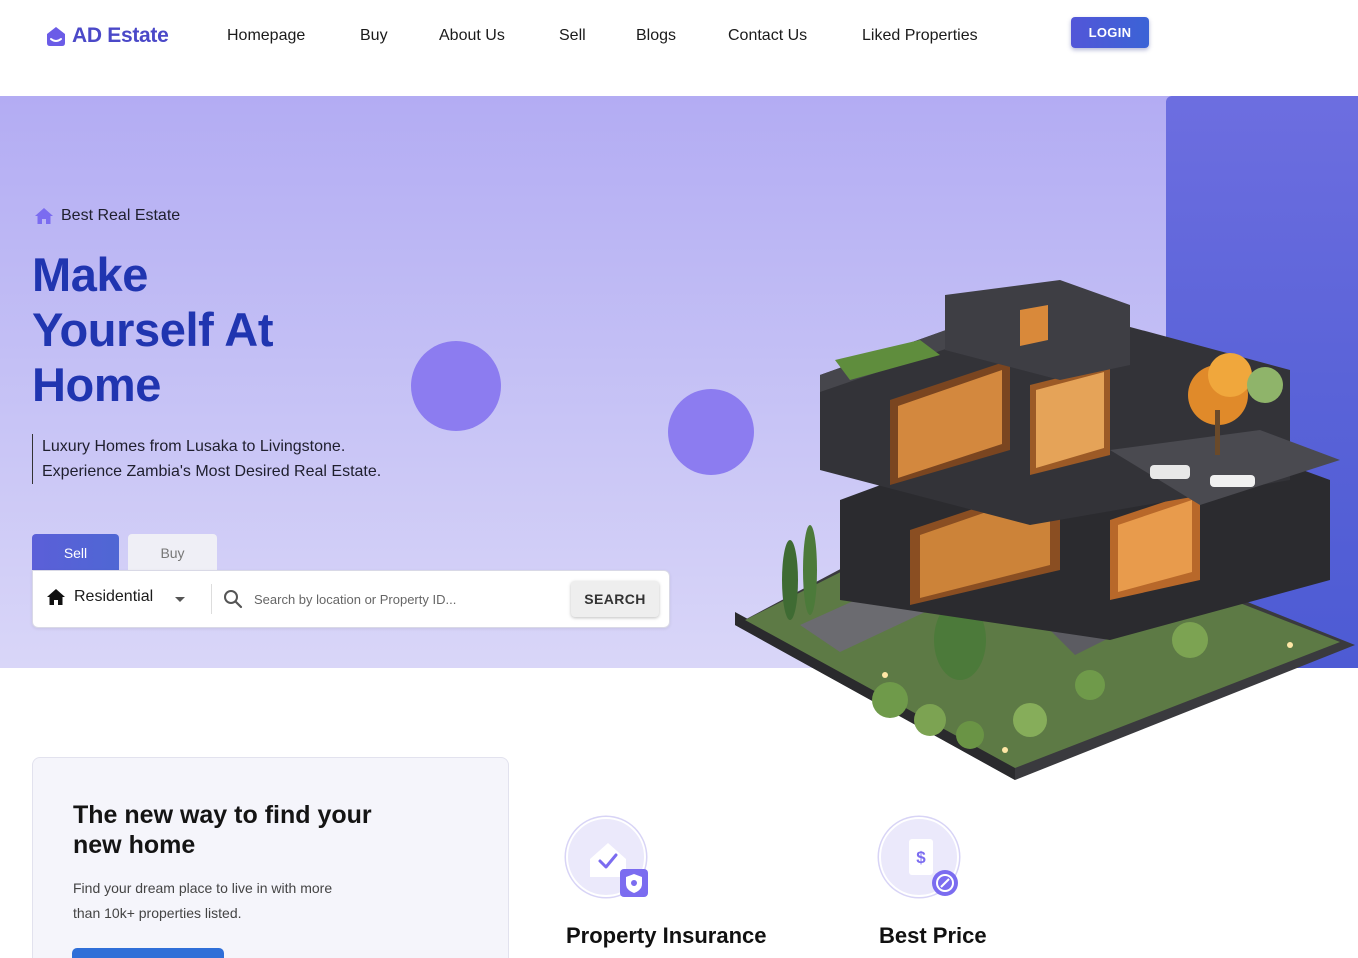  Describe the element at coordinates (222, 830) in the screenshot. I see `info-card-title: The new way to find your new home` at that location.